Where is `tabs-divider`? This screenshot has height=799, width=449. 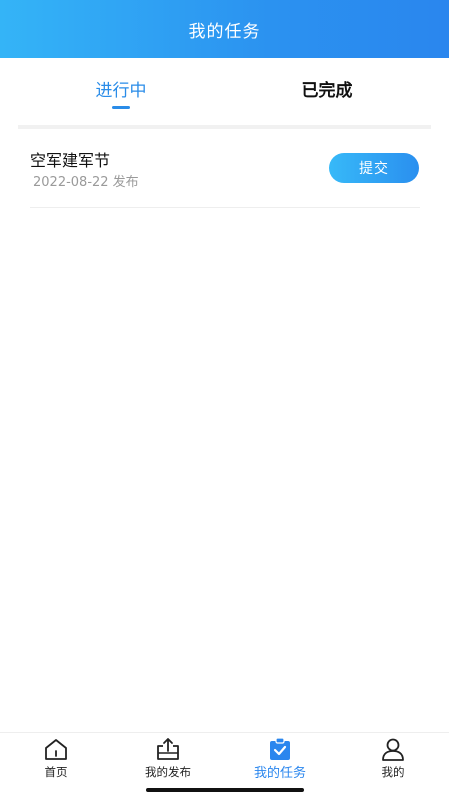
tabs-divider is located at coordinates (224, 127).